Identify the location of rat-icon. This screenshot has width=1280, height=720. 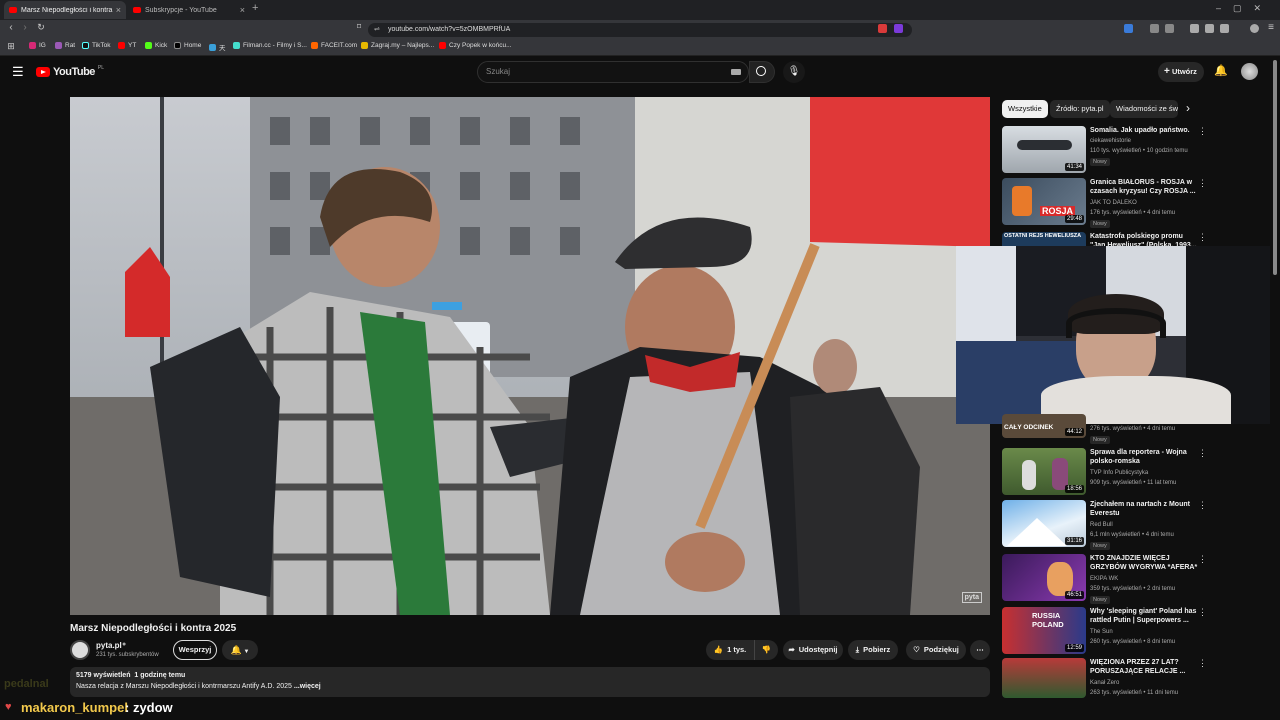
(58, 45).